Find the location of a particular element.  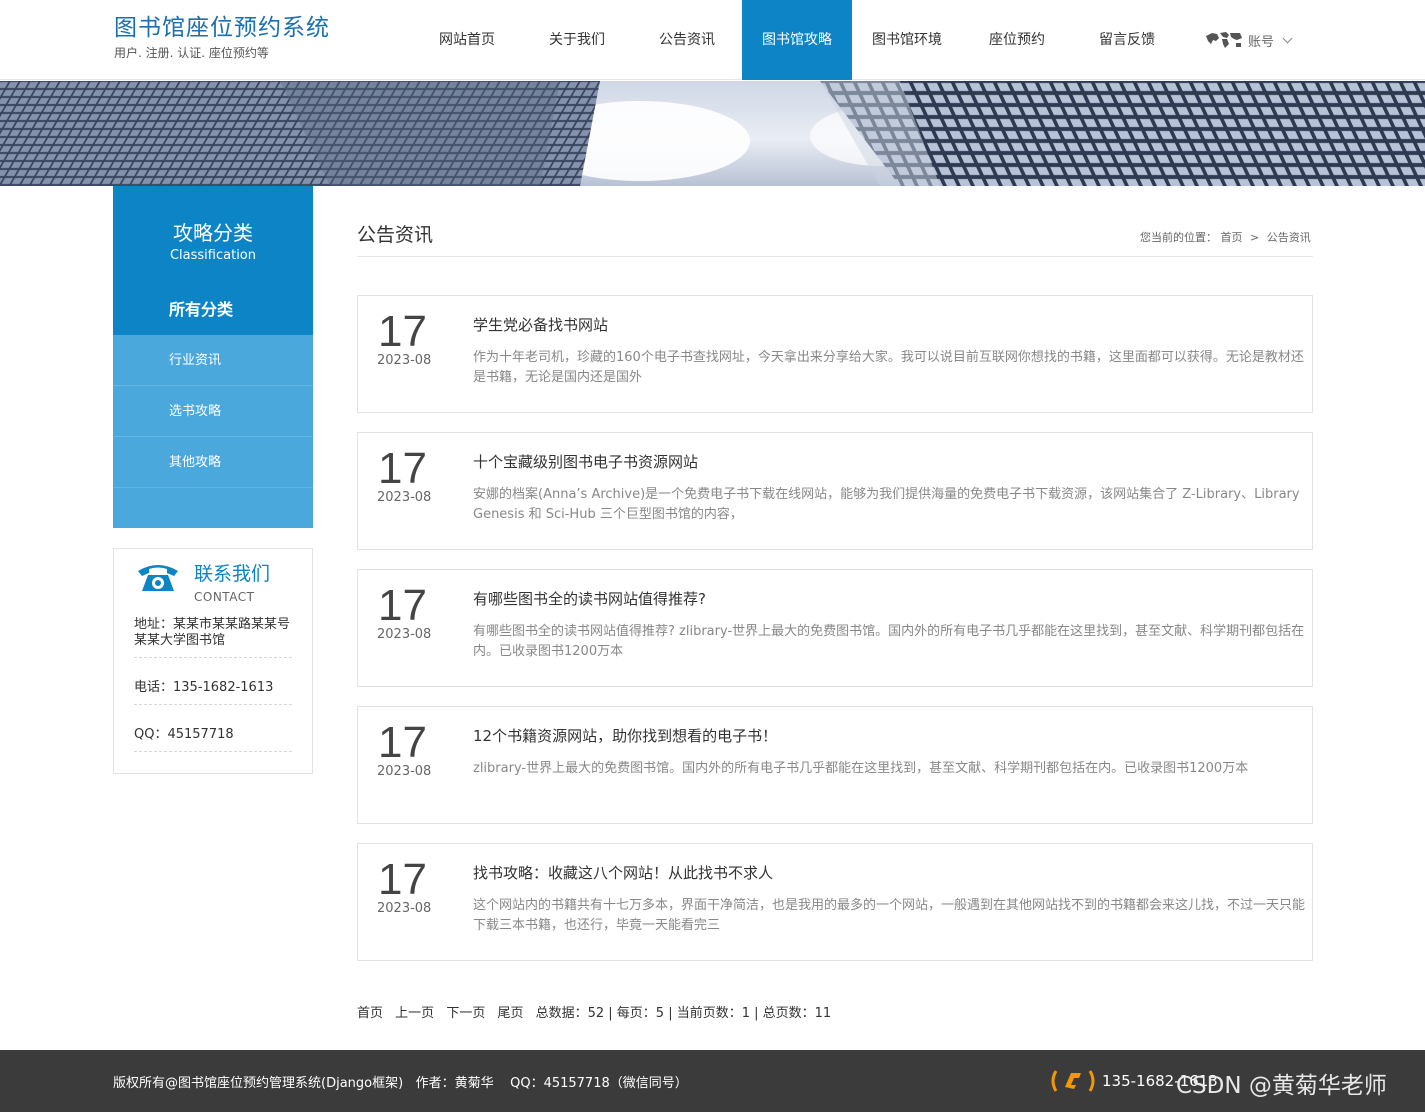

breadcrumb: 您当前的位置： 首页 > 公告资讯 is located at coordinates (1225, 237).